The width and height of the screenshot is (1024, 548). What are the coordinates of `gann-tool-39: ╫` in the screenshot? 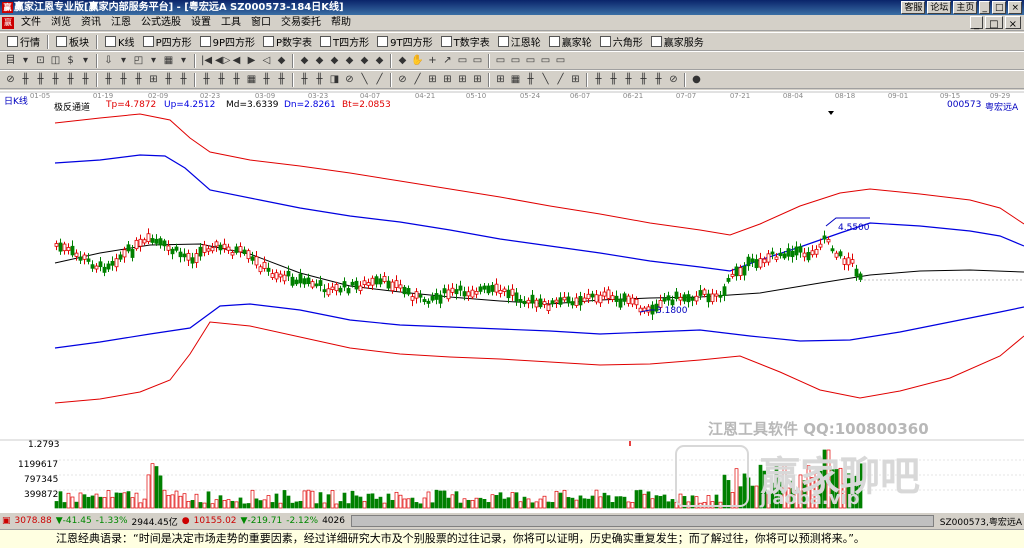 It's located at (643, 79).